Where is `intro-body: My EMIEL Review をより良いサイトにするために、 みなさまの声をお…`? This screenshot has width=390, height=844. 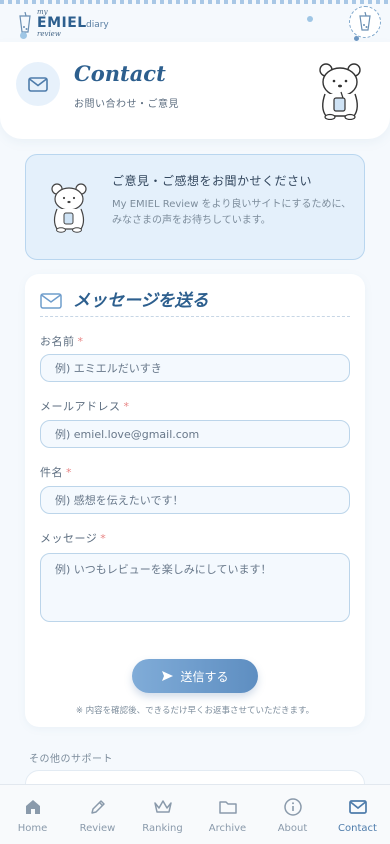 intro-body: My EMIEL Review をより良いサイトにするために、 みなさまの声をお… is located at coordinates (232, 213).